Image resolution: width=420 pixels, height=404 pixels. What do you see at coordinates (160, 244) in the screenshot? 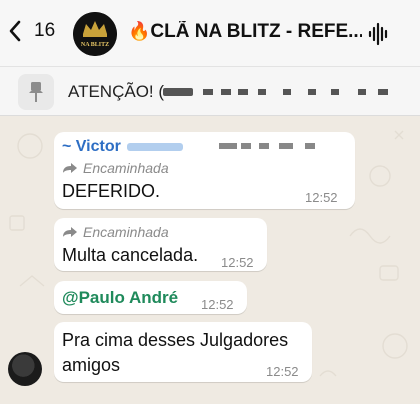
I see `message-bubble: Encaminhada Multa cancelada. 12:52` at bounding box center [160, 244].